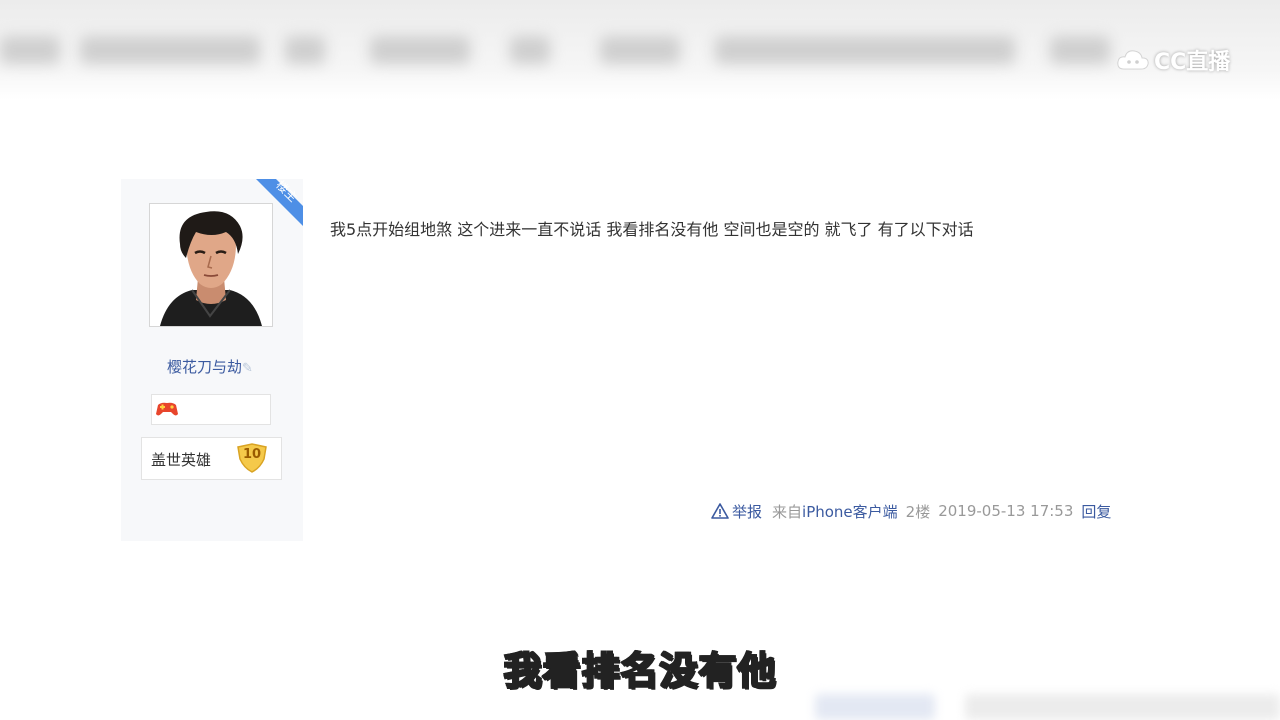  What do you see at coordinates (247, 368) in the screenshot?
I see `wing-icon: ✎` at bounding box center [247, 368].